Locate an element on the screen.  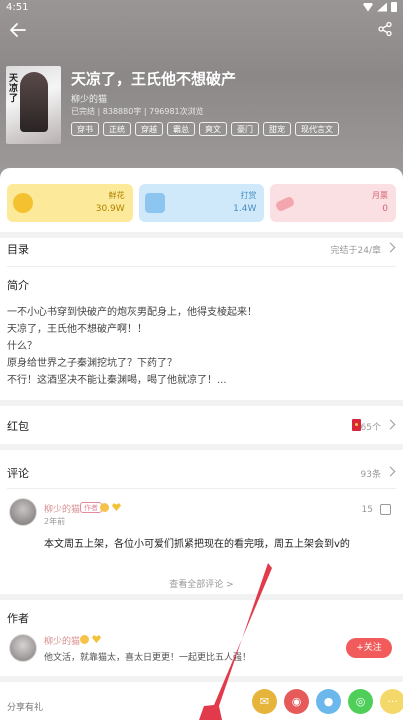
like-count: 15 is located at coordinates (367, 510).